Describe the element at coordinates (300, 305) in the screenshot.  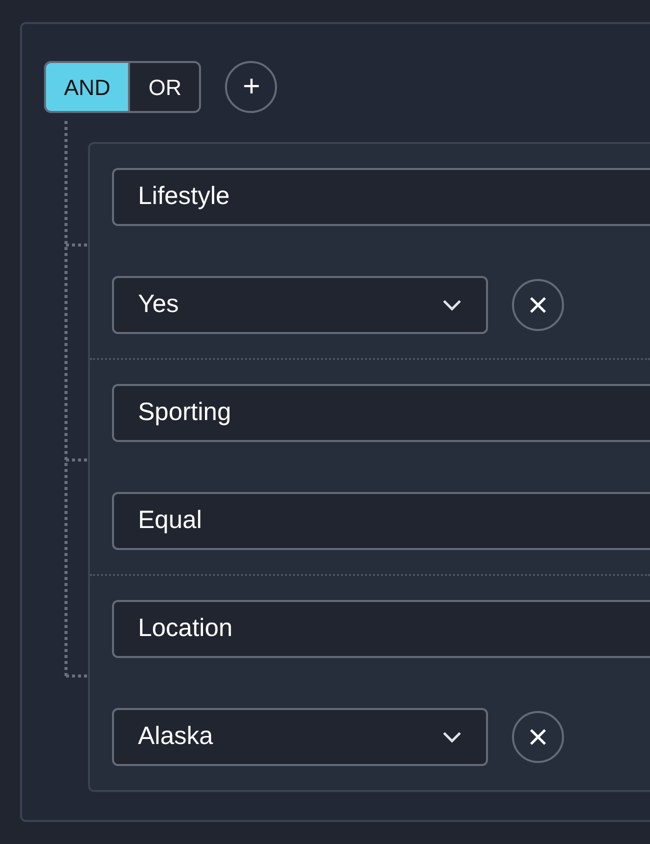
I see `value-select: Yes` at that location.